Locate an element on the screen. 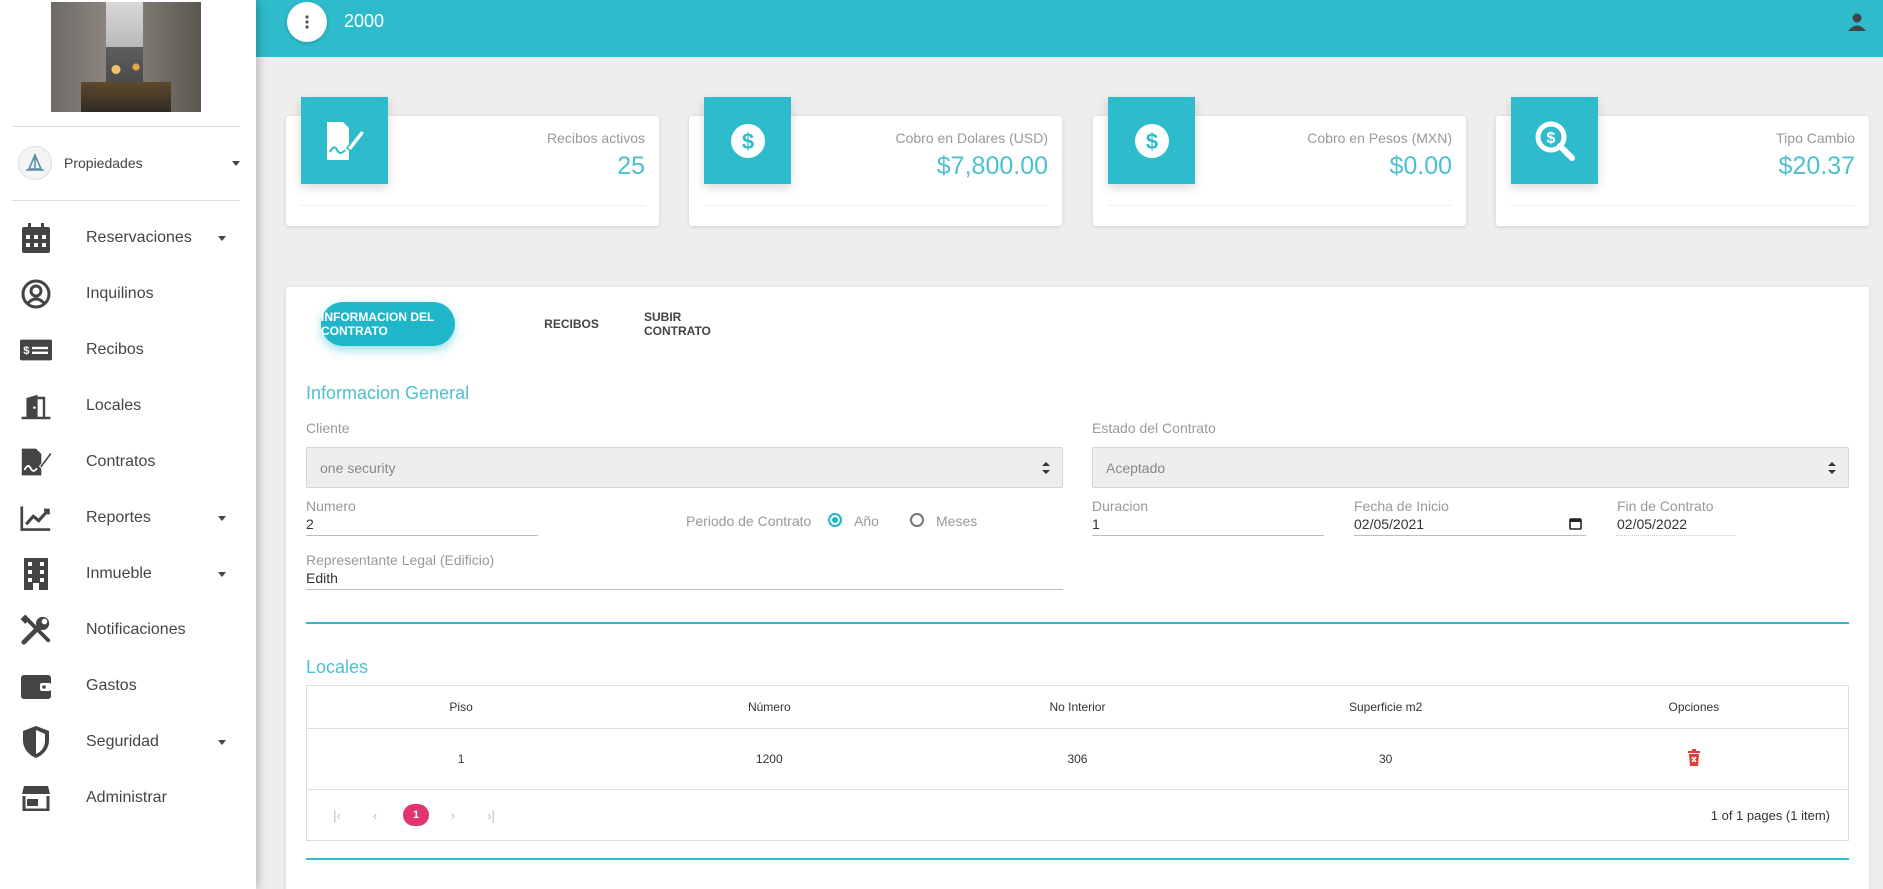  sidebar-item-contratos: Contratos is located at coordinates (128, 462).